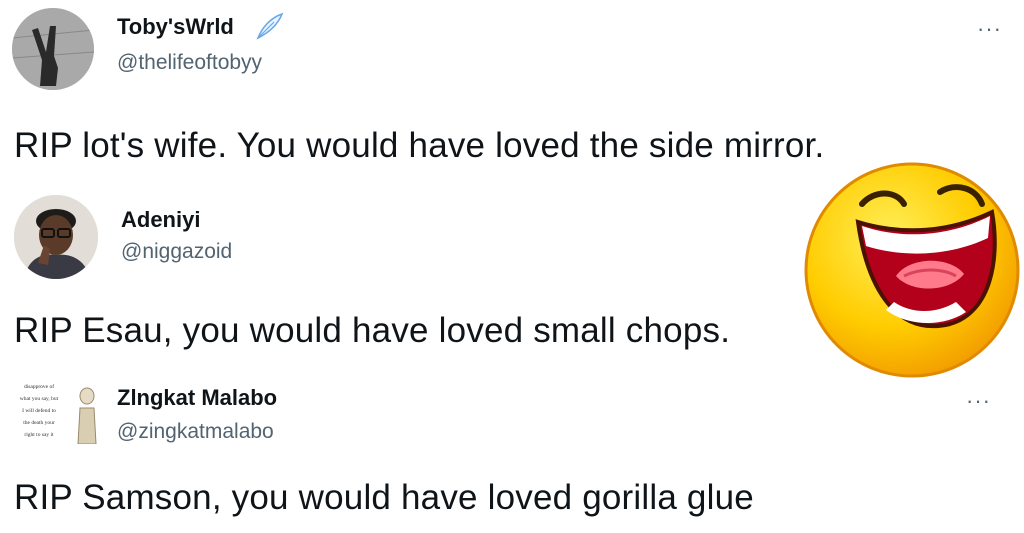  What do you see at coordinates (160, 220) in the screenshot?
I see `display-name: Adeniyi` at bounding box center [160, 220].